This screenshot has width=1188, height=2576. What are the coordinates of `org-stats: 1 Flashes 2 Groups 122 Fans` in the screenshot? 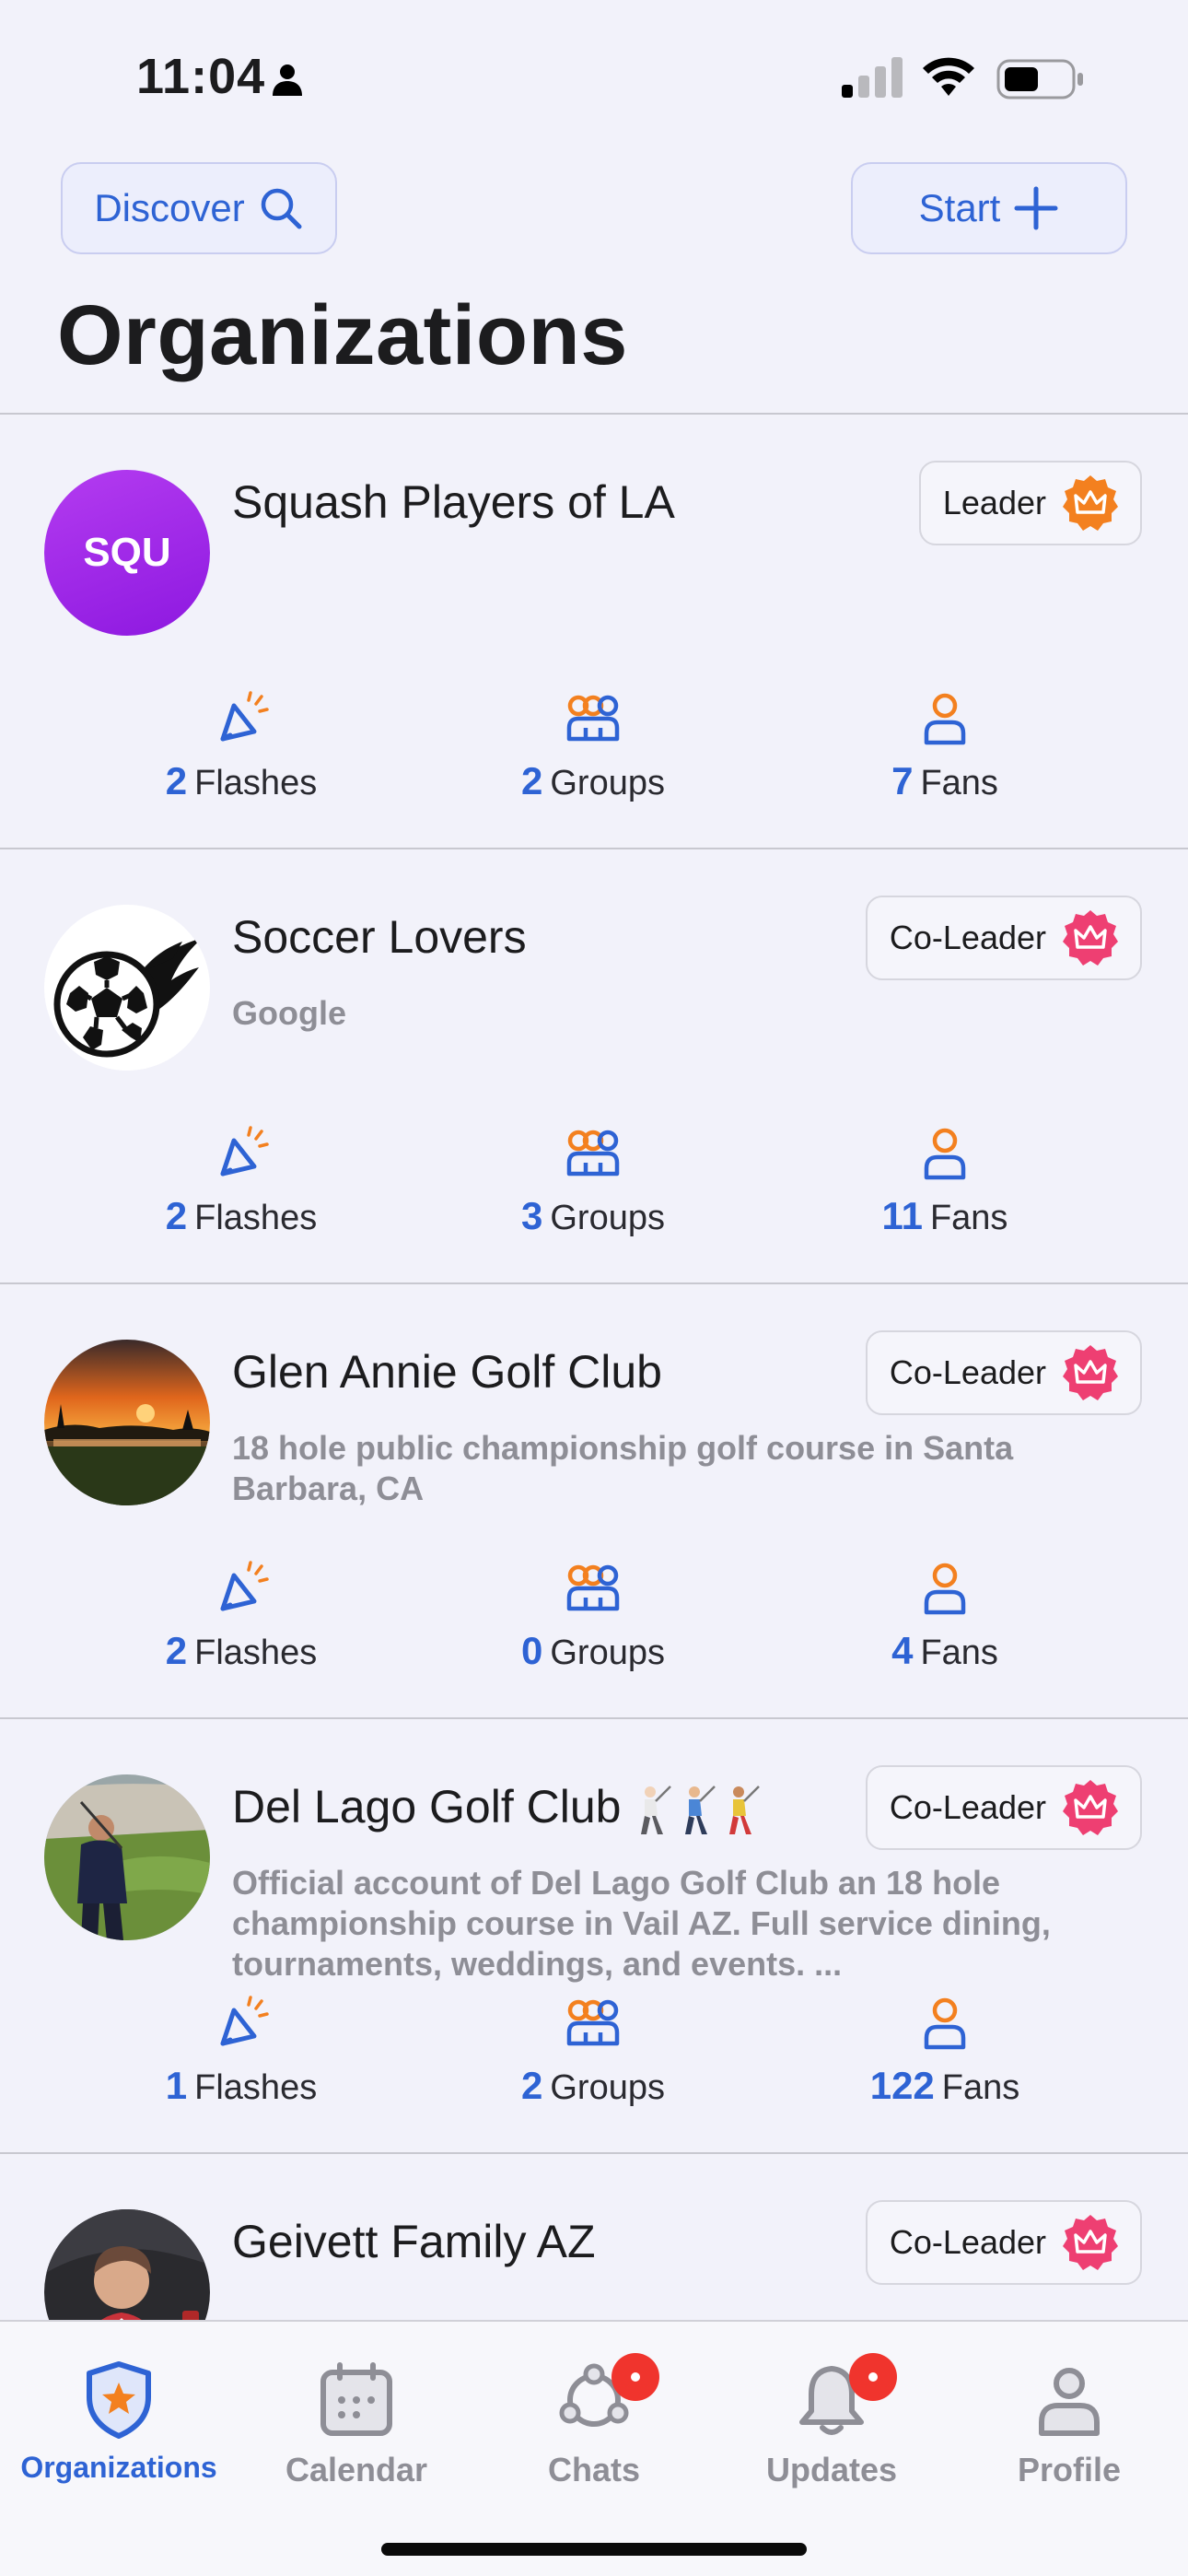 It's located at (594, 2065).